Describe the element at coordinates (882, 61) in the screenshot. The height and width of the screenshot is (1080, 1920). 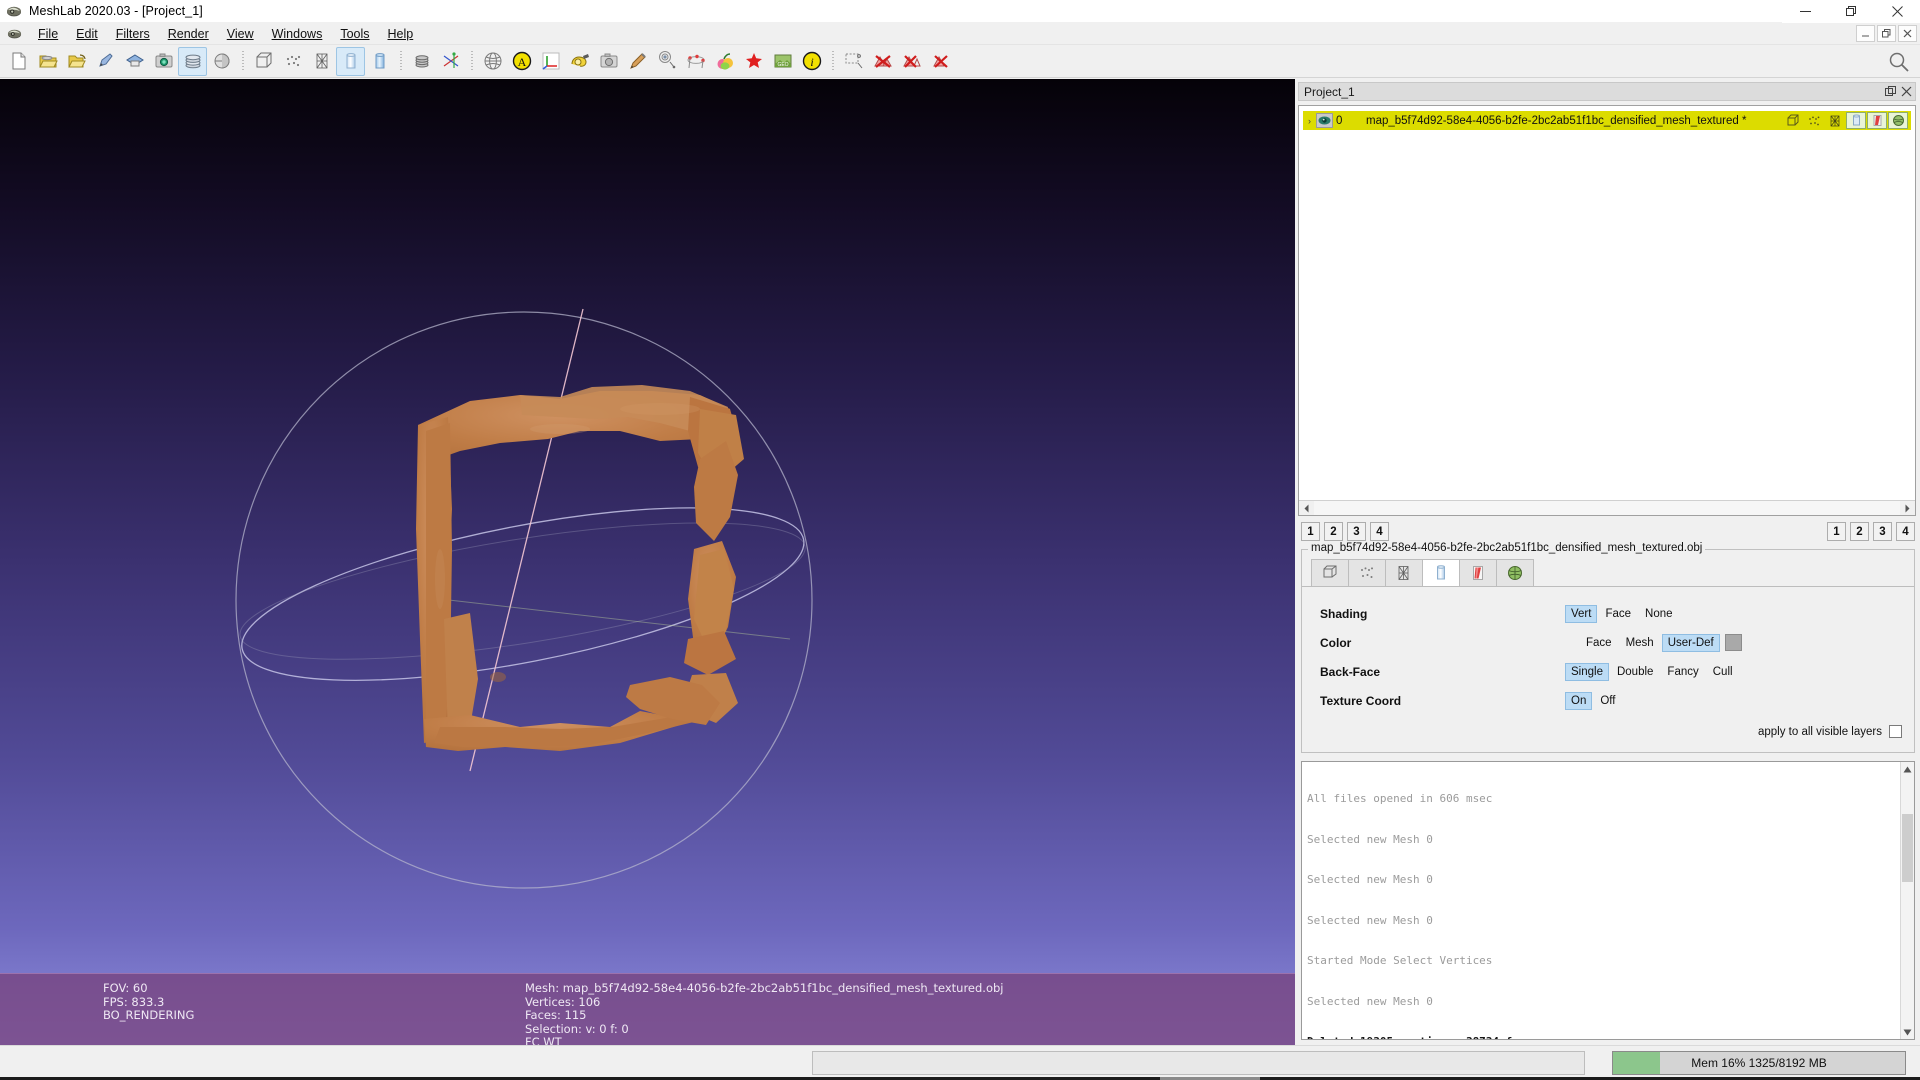
I see `delete-selected-faces-icon` at that location.